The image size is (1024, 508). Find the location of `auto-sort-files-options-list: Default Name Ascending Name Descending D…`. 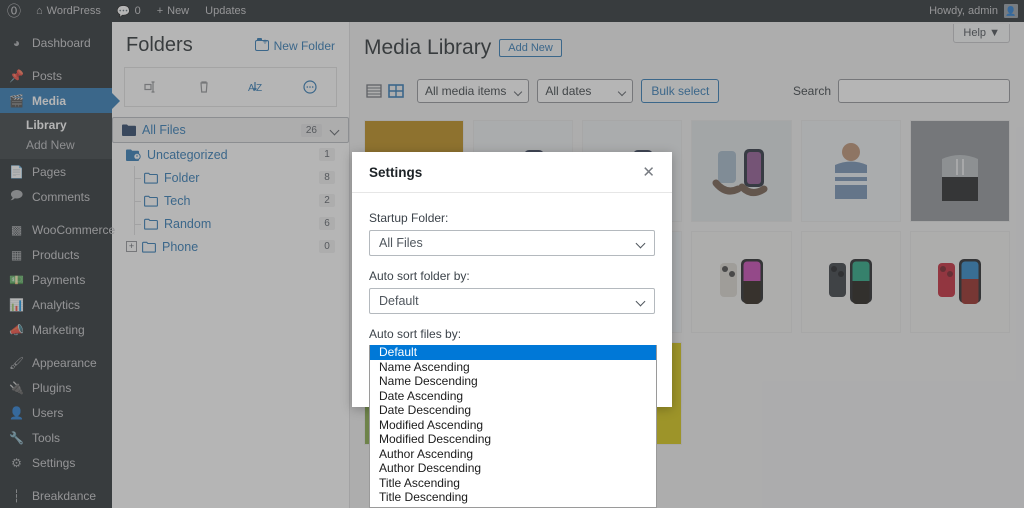

auto-sort-files-options-list: Default Name Ascending Name Descending D… is located at coordinates (513, 426).